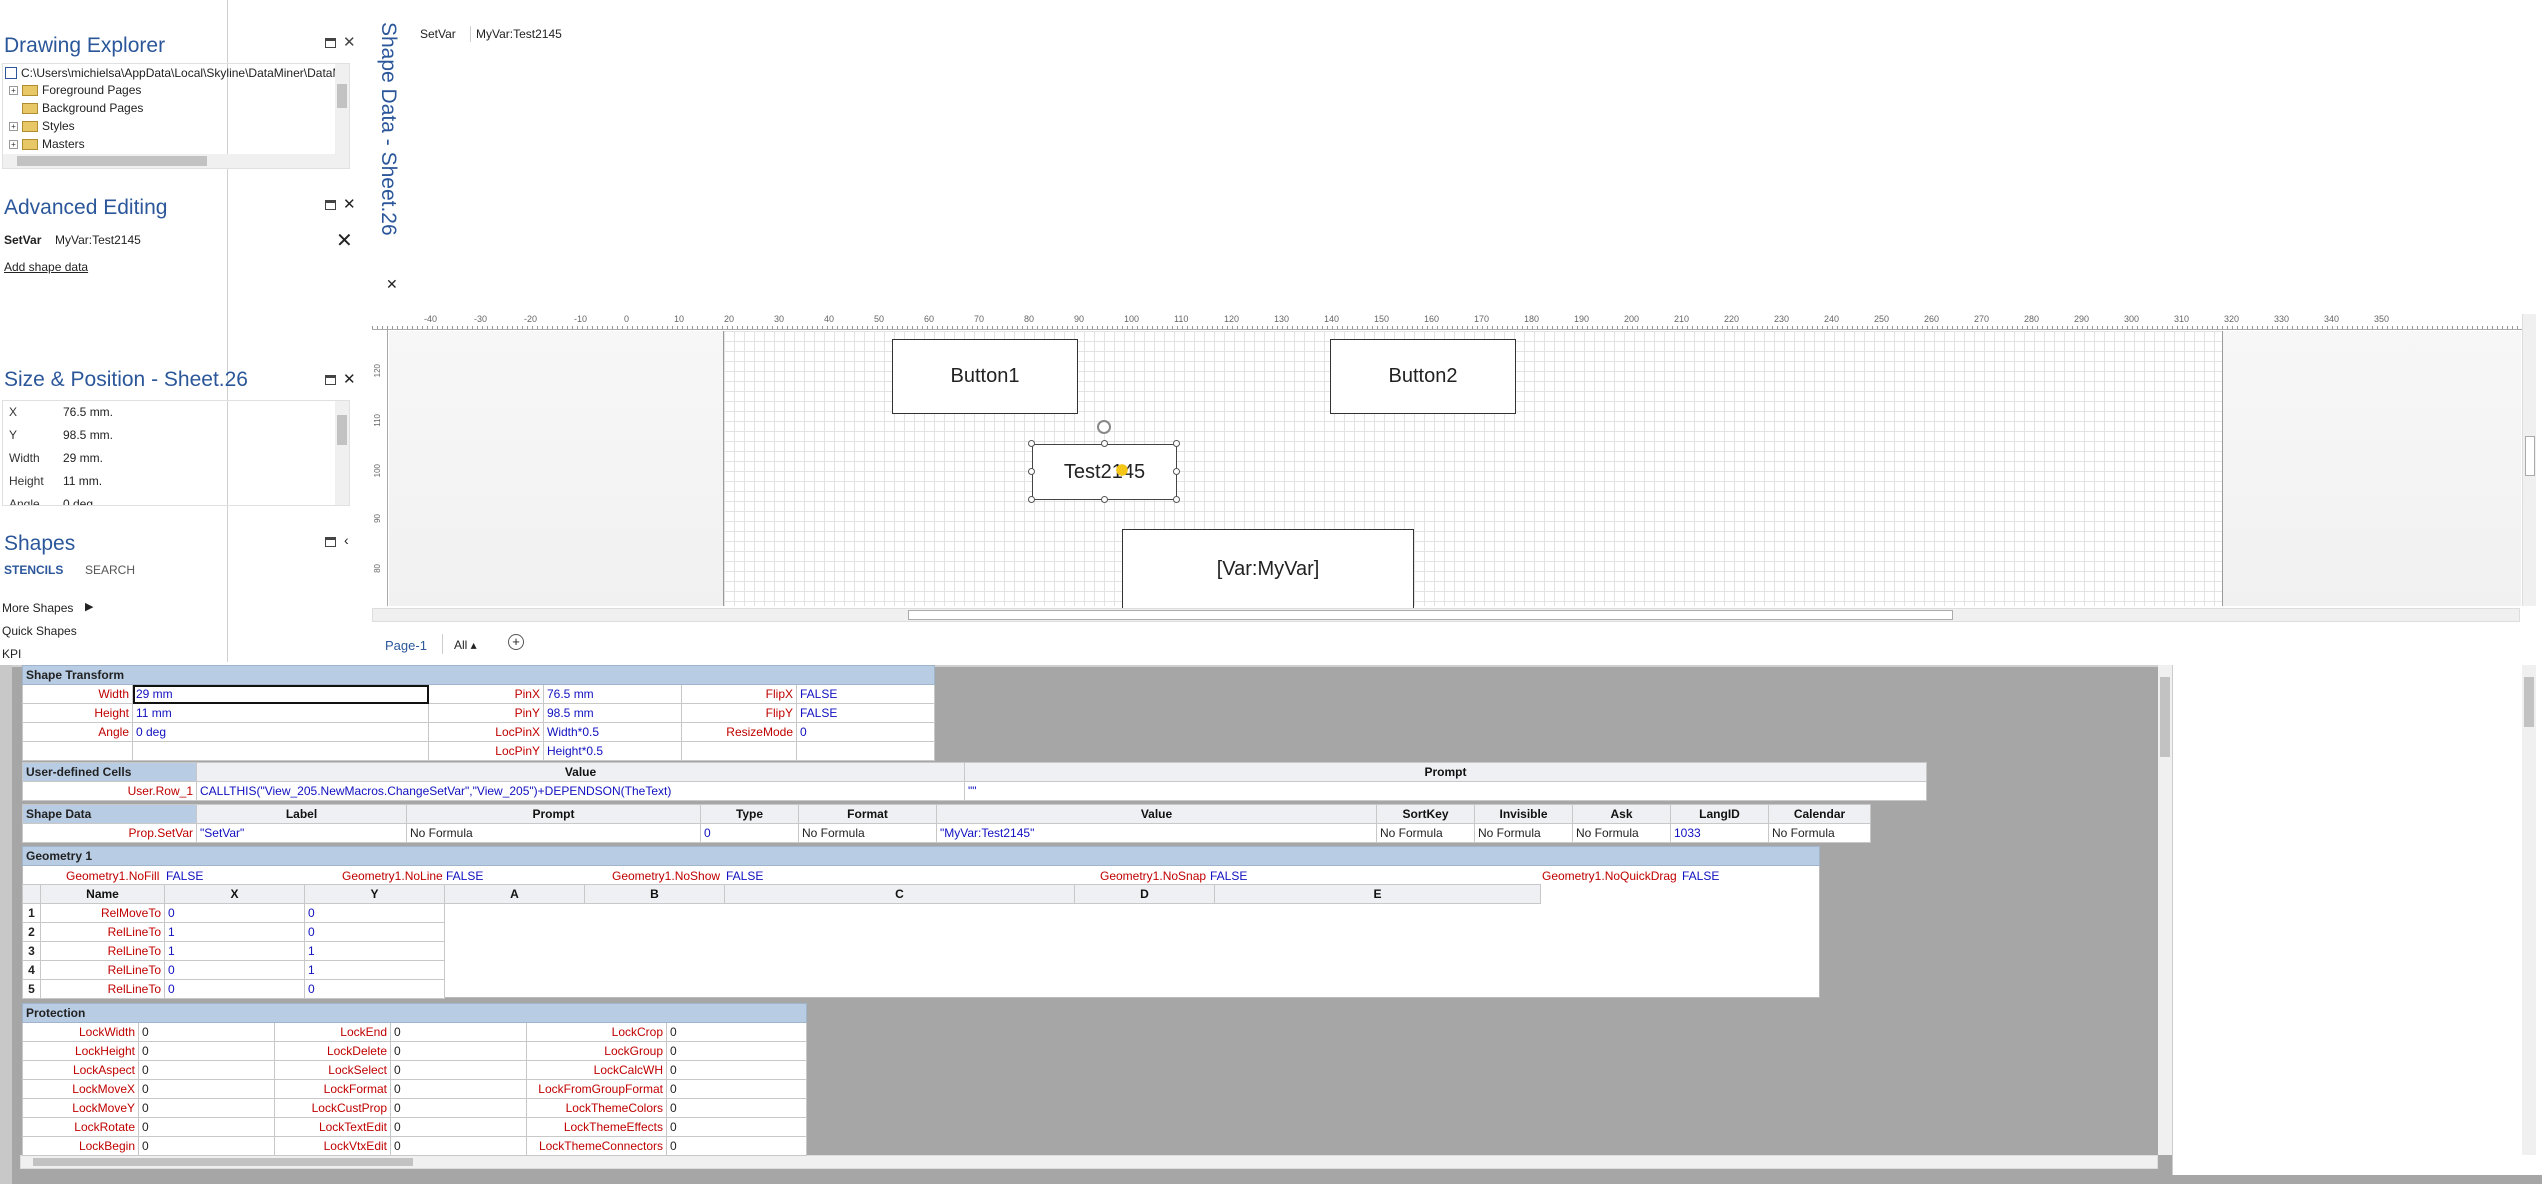 This screenshot has height=1184, width=2542. I want to click on kpi-stencil: KPI, so click(11, 654).